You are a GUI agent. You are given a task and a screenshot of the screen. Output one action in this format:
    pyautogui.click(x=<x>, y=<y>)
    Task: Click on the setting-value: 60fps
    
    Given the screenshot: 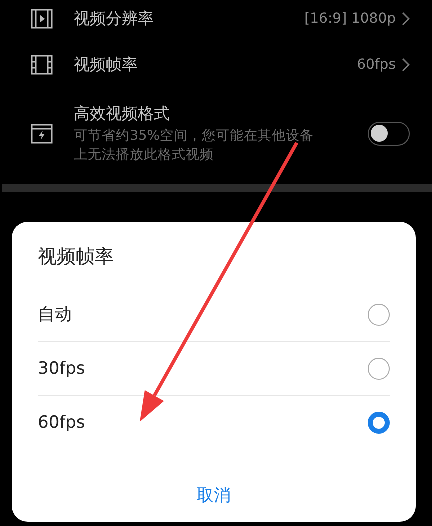 What is the action you would take?
    pyautogui.click(x=376, y=65)
    